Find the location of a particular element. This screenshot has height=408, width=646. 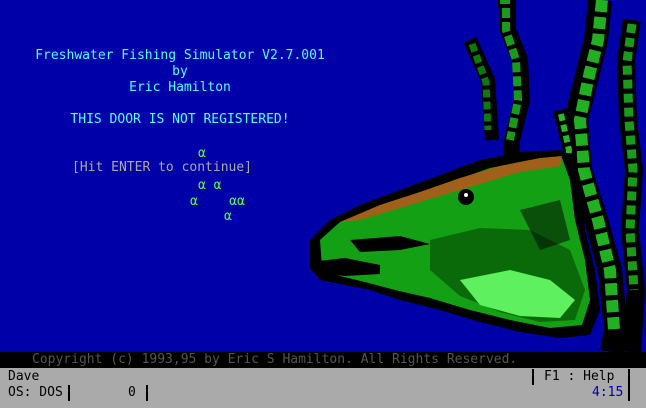

bubble-icon: α α is located at coordinates (210, 185).